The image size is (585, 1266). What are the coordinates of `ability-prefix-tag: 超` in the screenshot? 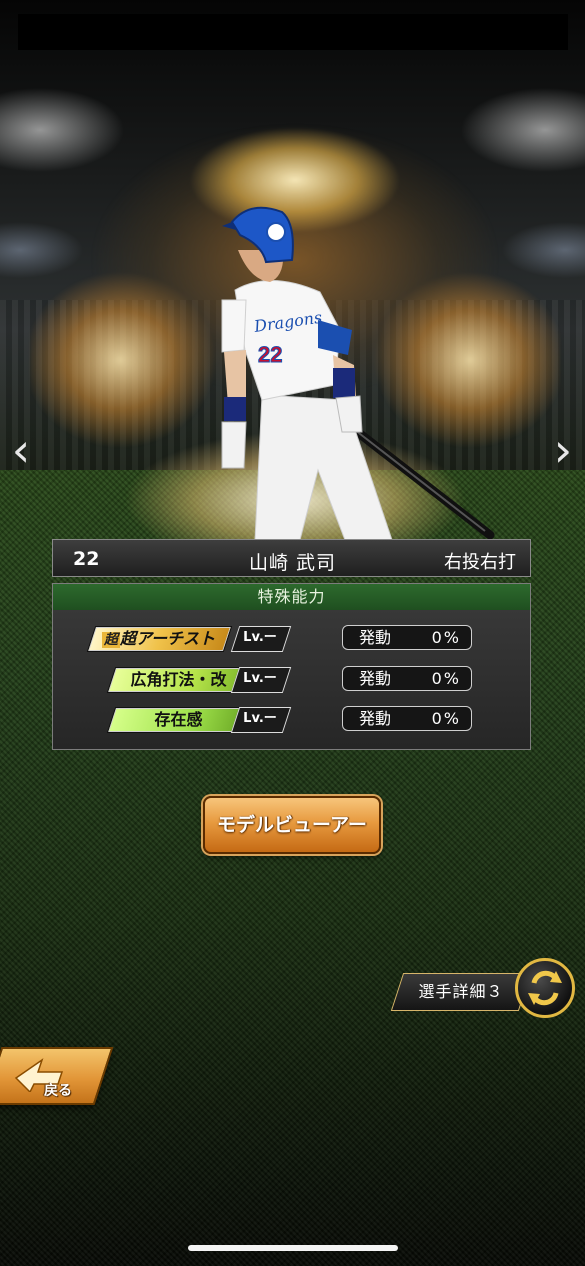 It's located at (110, 640).